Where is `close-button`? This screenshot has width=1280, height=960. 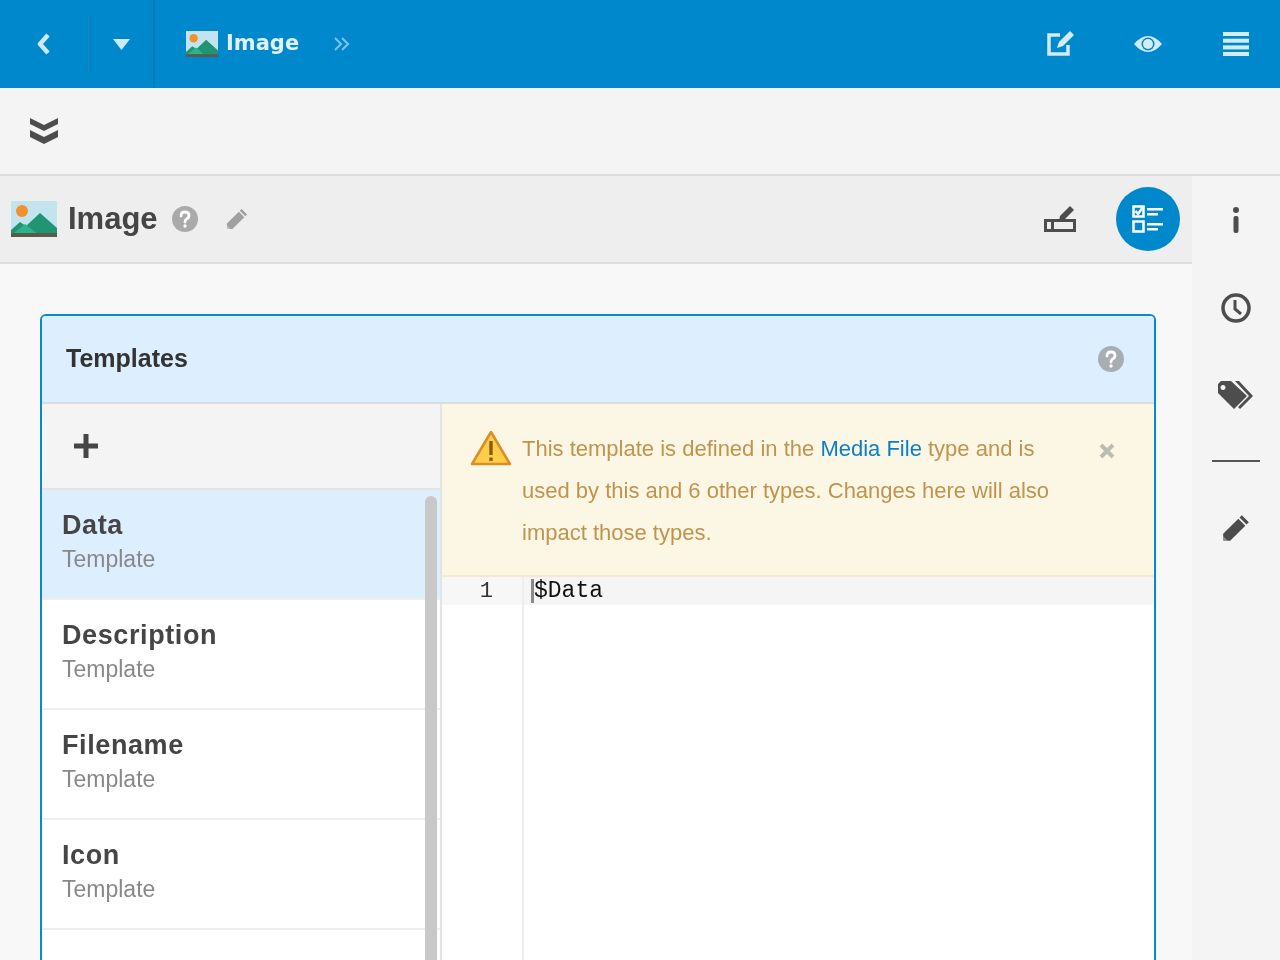 close-button is located at coordinates (1107, 451).